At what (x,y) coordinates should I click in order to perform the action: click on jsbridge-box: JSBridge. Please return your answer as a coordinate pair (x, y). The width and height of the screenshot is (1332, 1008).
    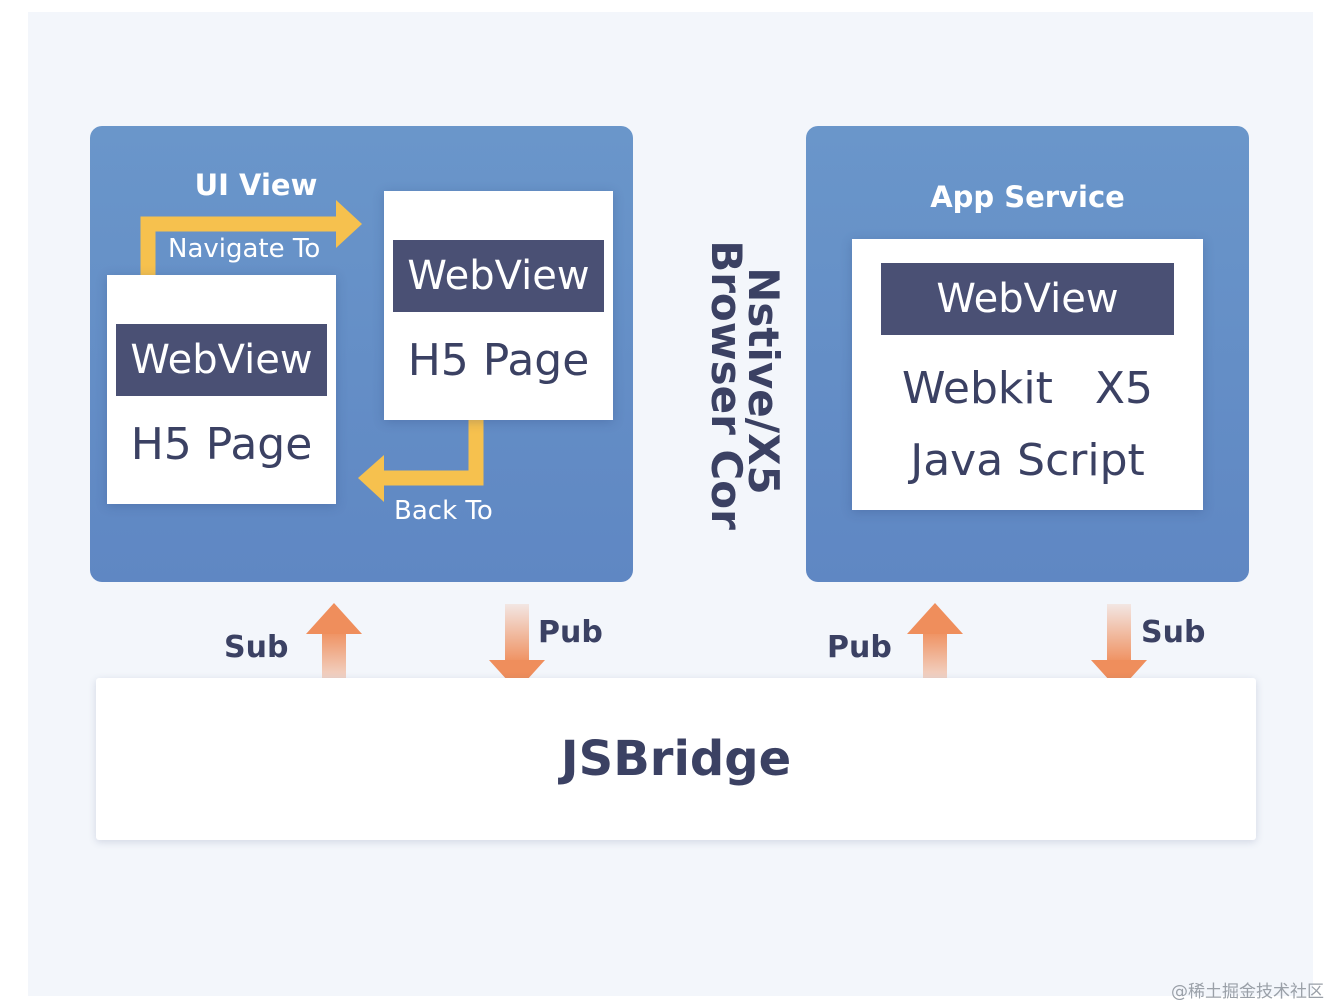
    Looking at the image, I should click on (676, 759).